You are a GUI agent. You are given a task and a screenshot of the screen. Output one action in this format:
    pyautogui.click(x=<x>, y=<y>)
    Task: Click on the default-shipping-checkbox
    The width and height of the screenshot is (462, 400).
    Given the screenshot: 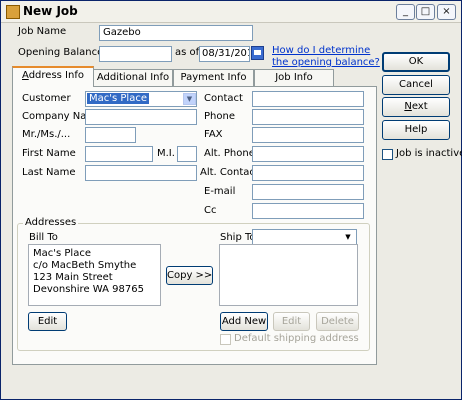 What is the action you would take?
    pyautogui.click(x=225, y=339)
    